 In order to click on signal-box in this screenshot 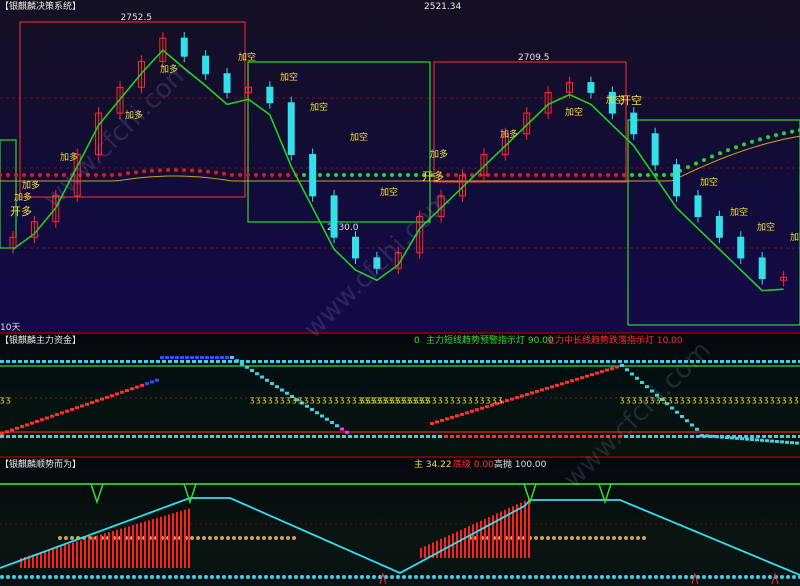, I will do `click(339, 142)`.